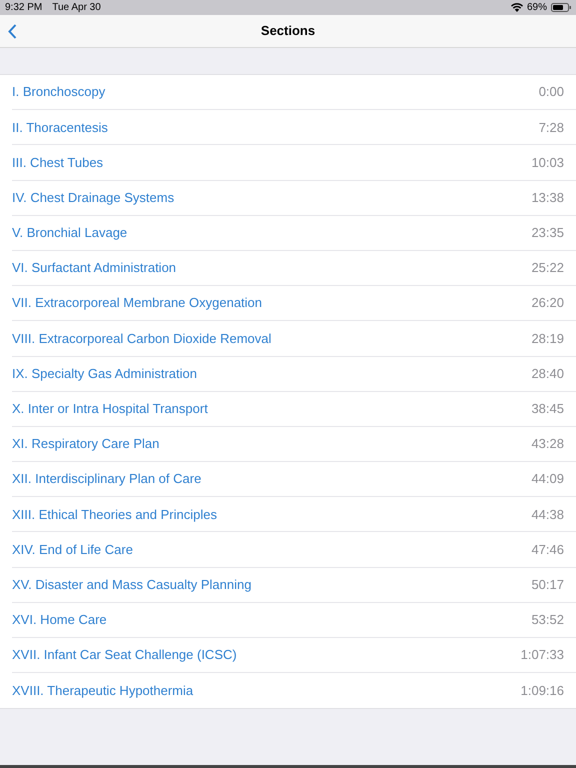 This screenshot has height=768, width=576. What do you see at coordinates (294, 374) in the screenshot?
I see `section-row: IX. Specialty Gas Administration 28:40` at bounding box center [294, 374].